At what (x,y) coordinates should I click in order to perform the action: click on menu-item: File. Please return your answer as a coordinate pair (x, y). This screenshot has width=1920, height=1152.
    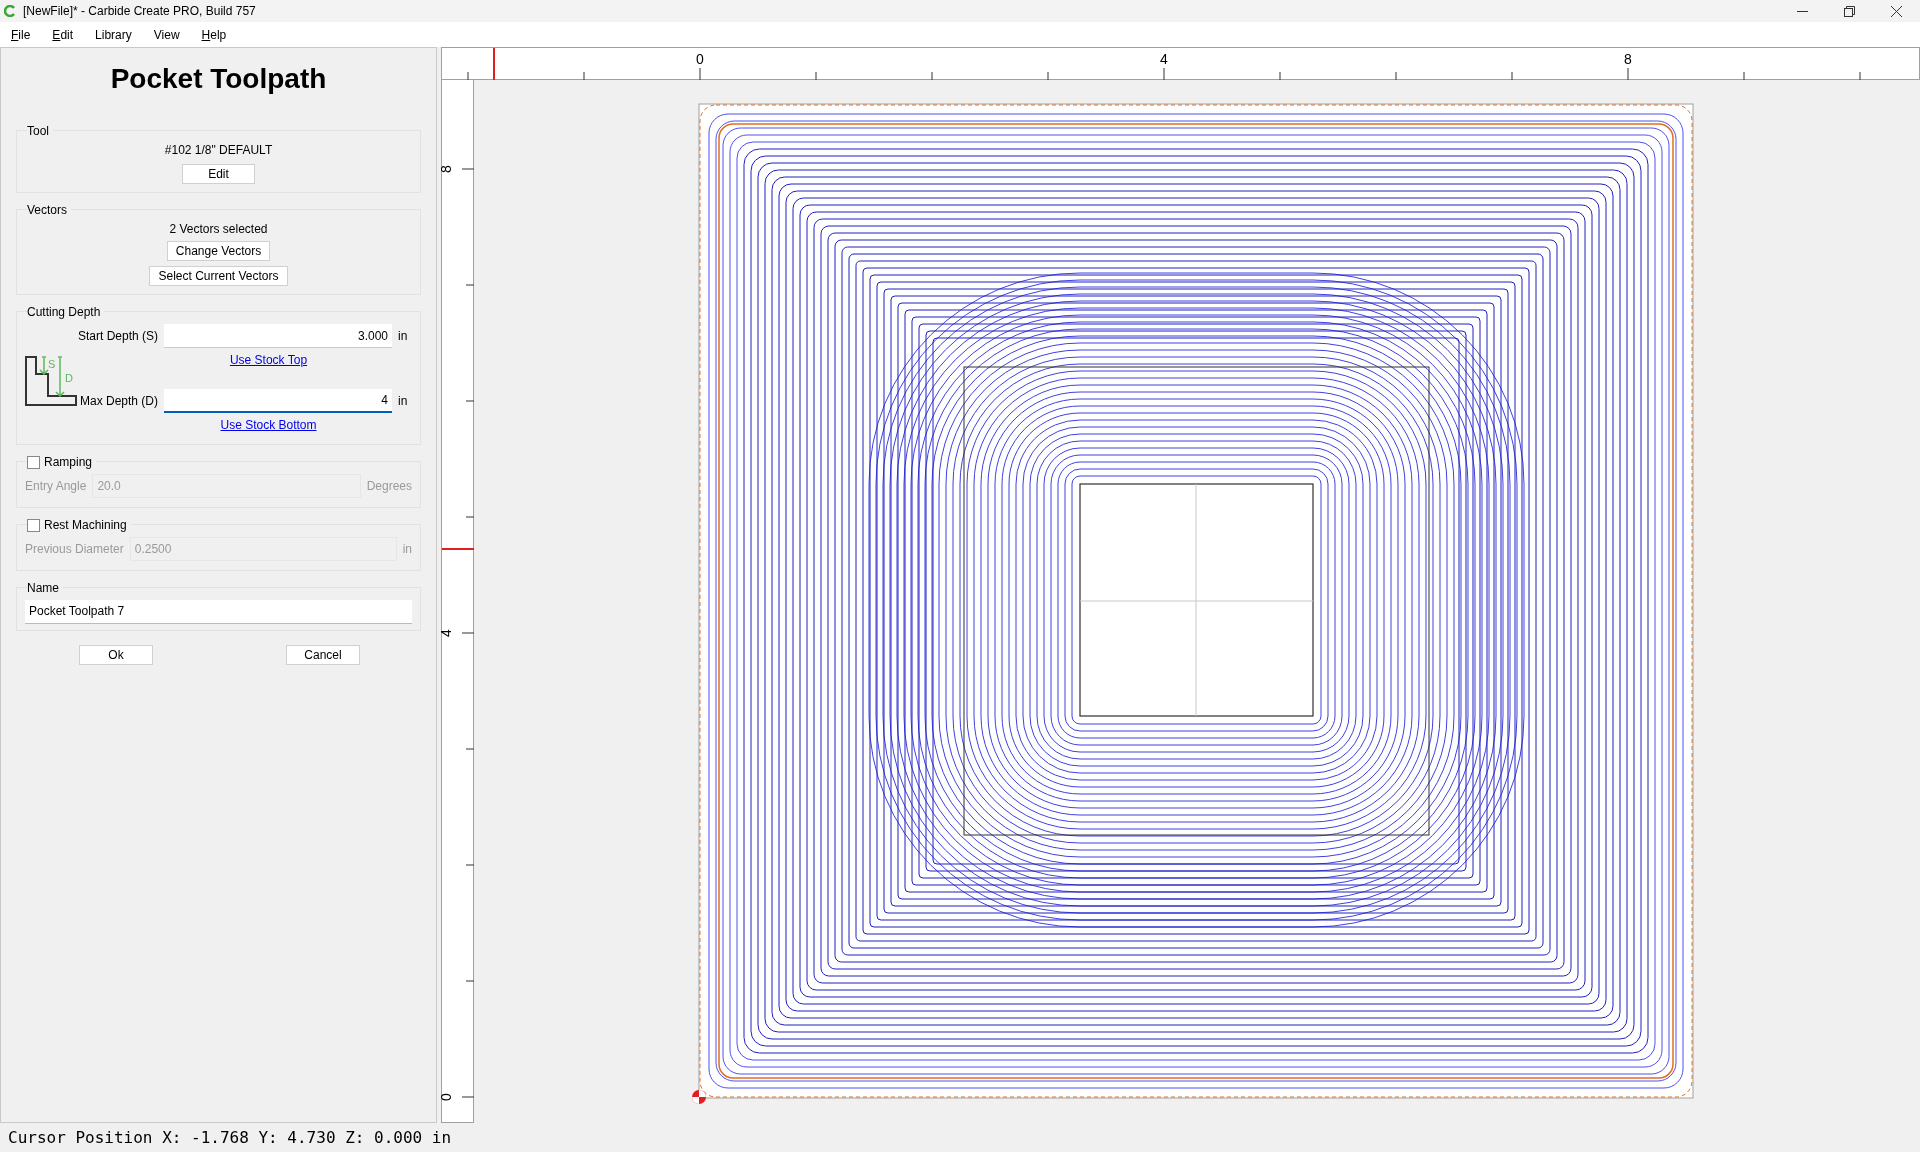
    Looking at the image, I should click on (21, 34).